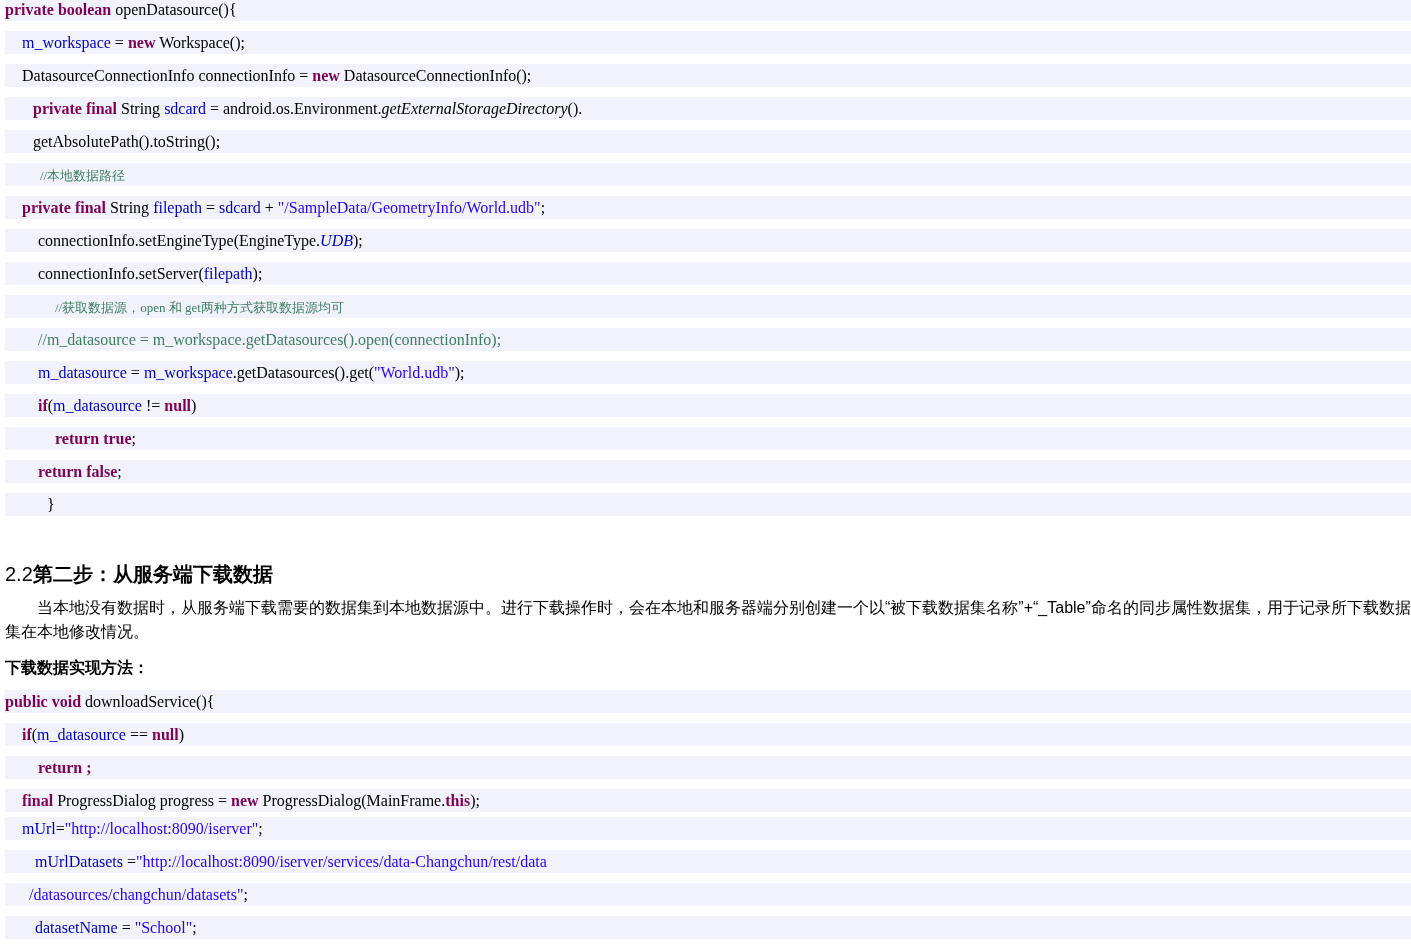 The image size is (1411, 950). I want to click on section-heading: 2.2第二步：从服务端下载数据, so click(139, 574).